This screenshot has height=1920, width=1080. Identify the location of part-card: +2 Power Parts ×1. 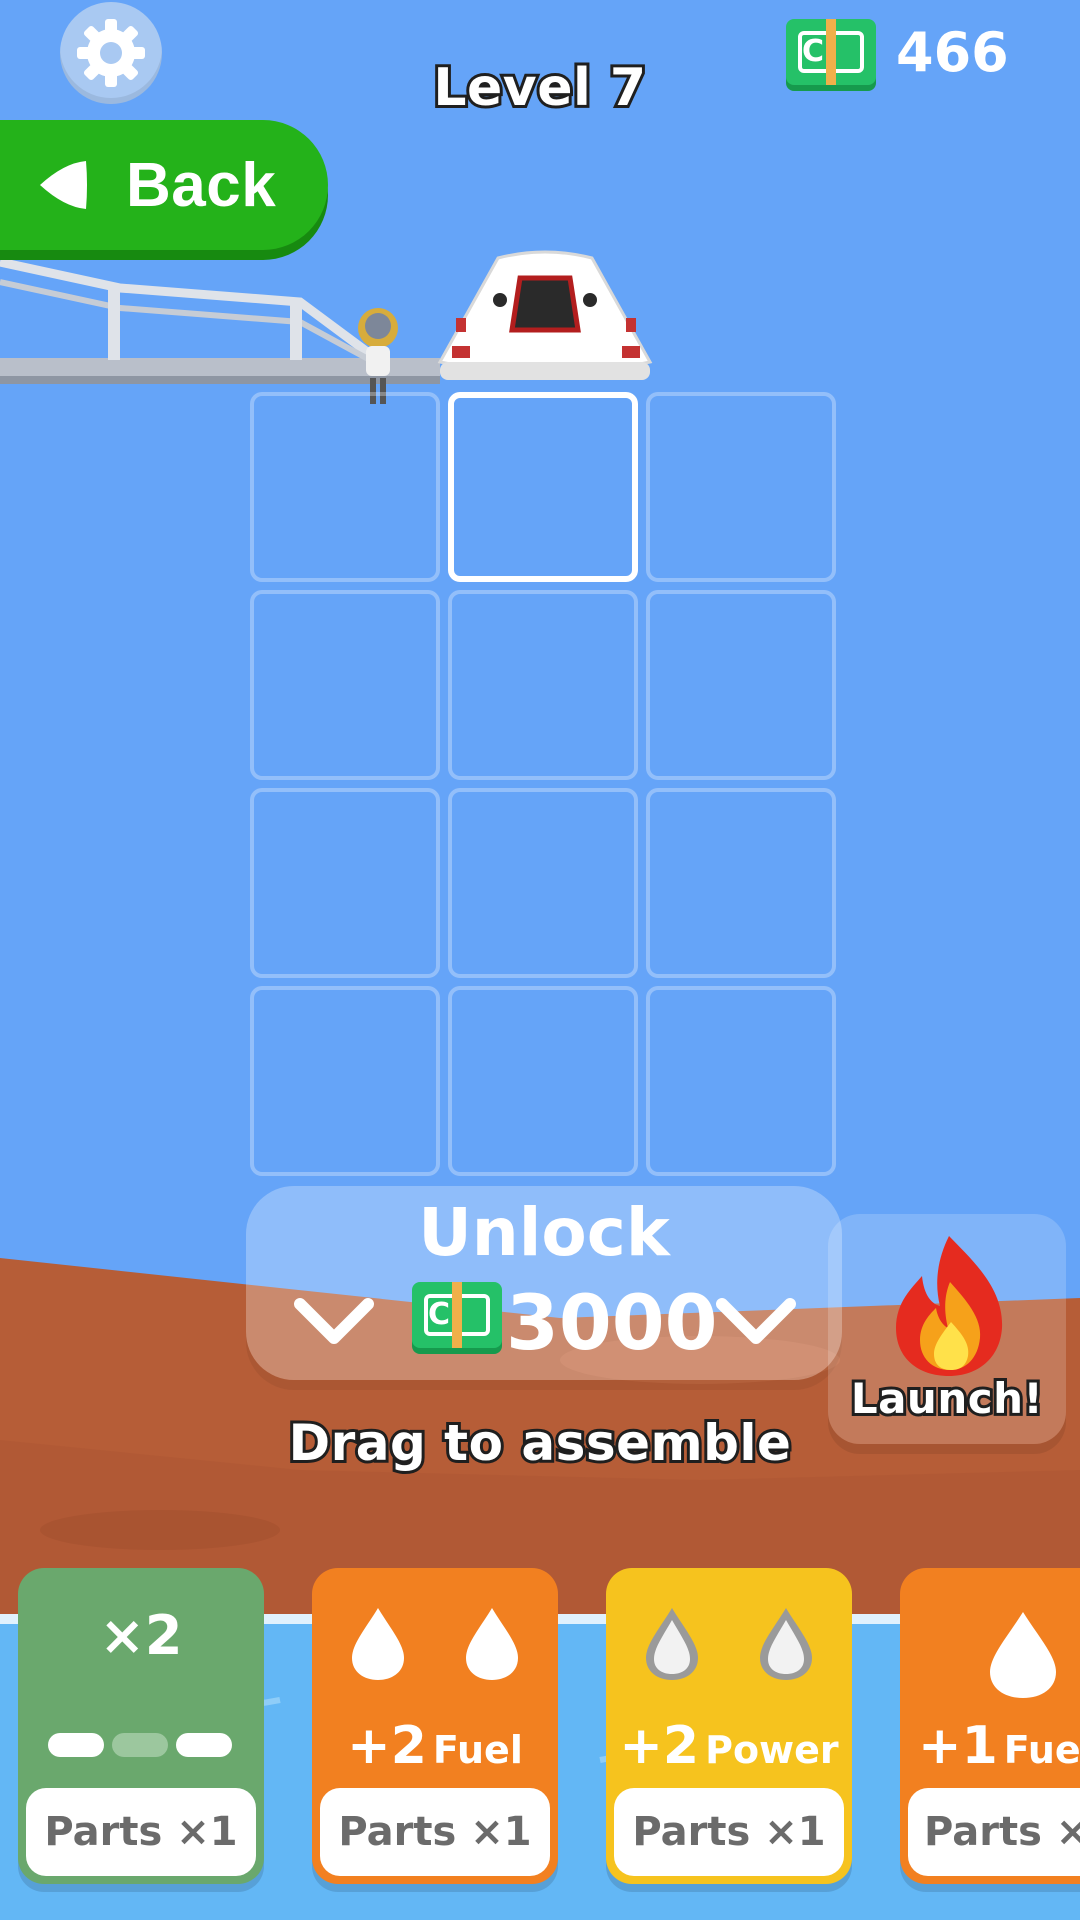
(729, 1726).